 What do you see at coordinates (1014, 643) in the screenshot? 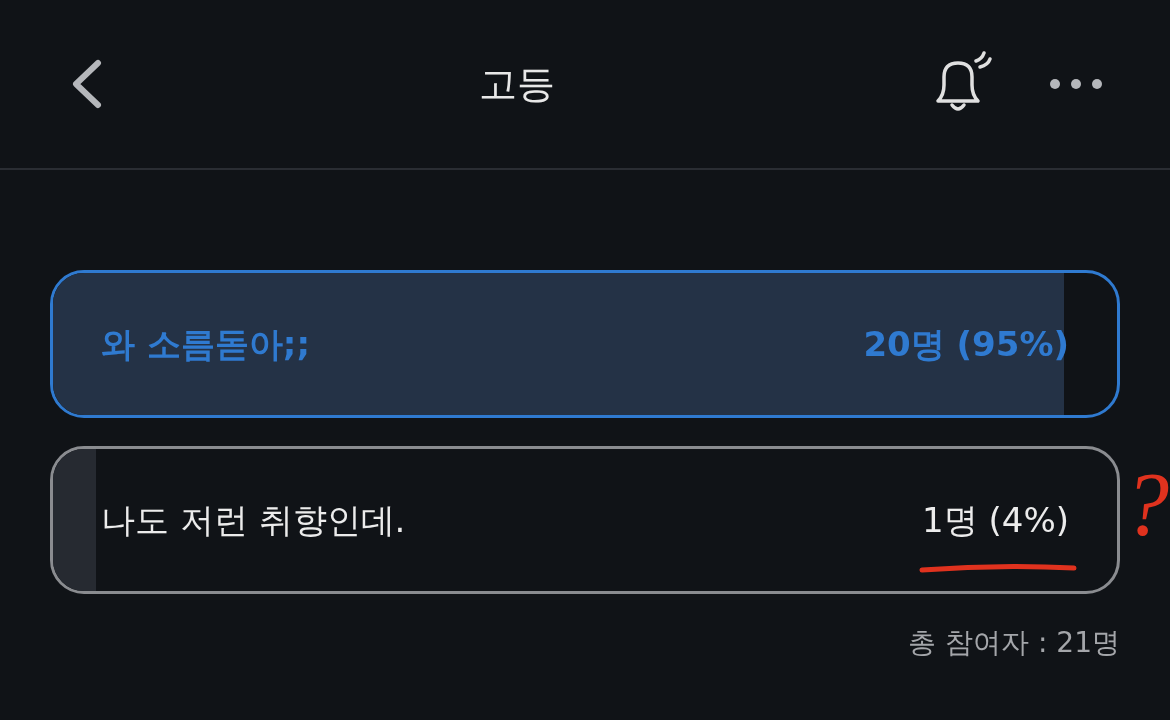
I see `total-participants: 총 참여자 : 21명` at bounding box center [1014, 643].